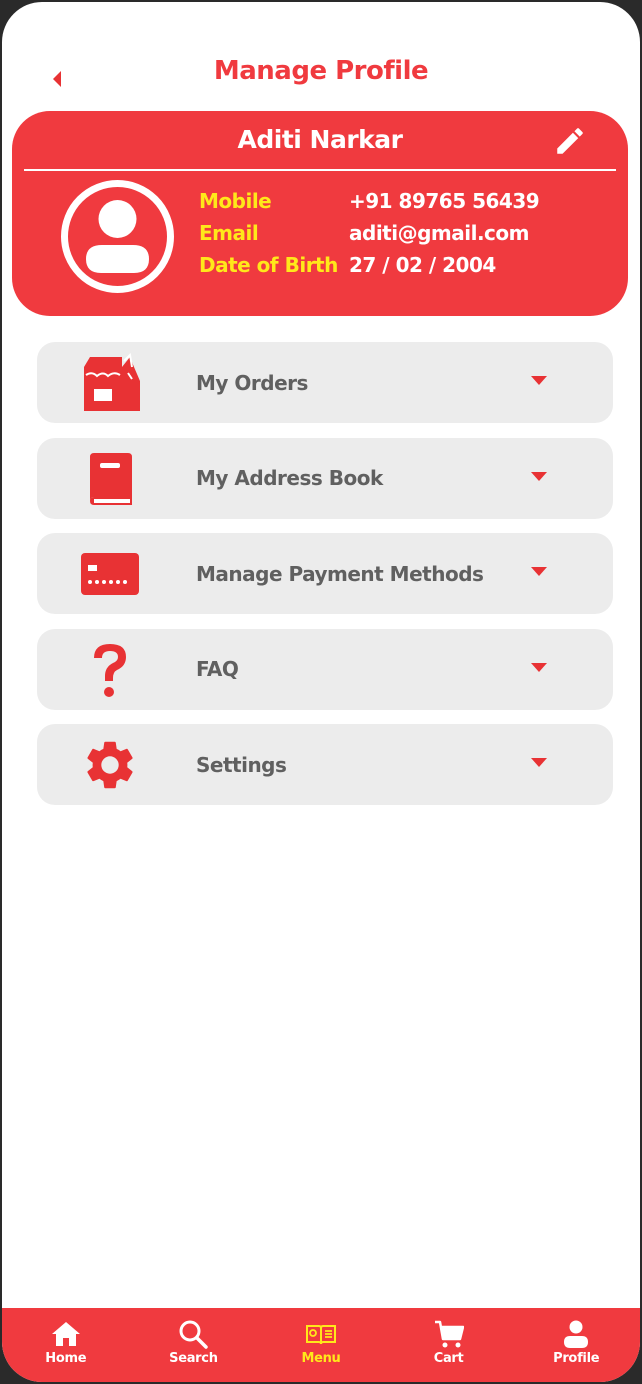 The height and width of the screenshot is (1384, 642). What do you see at coordinates (110, 383) in the screenshot?
I see `shop-bag-icon` at bounding box center [110, 383].